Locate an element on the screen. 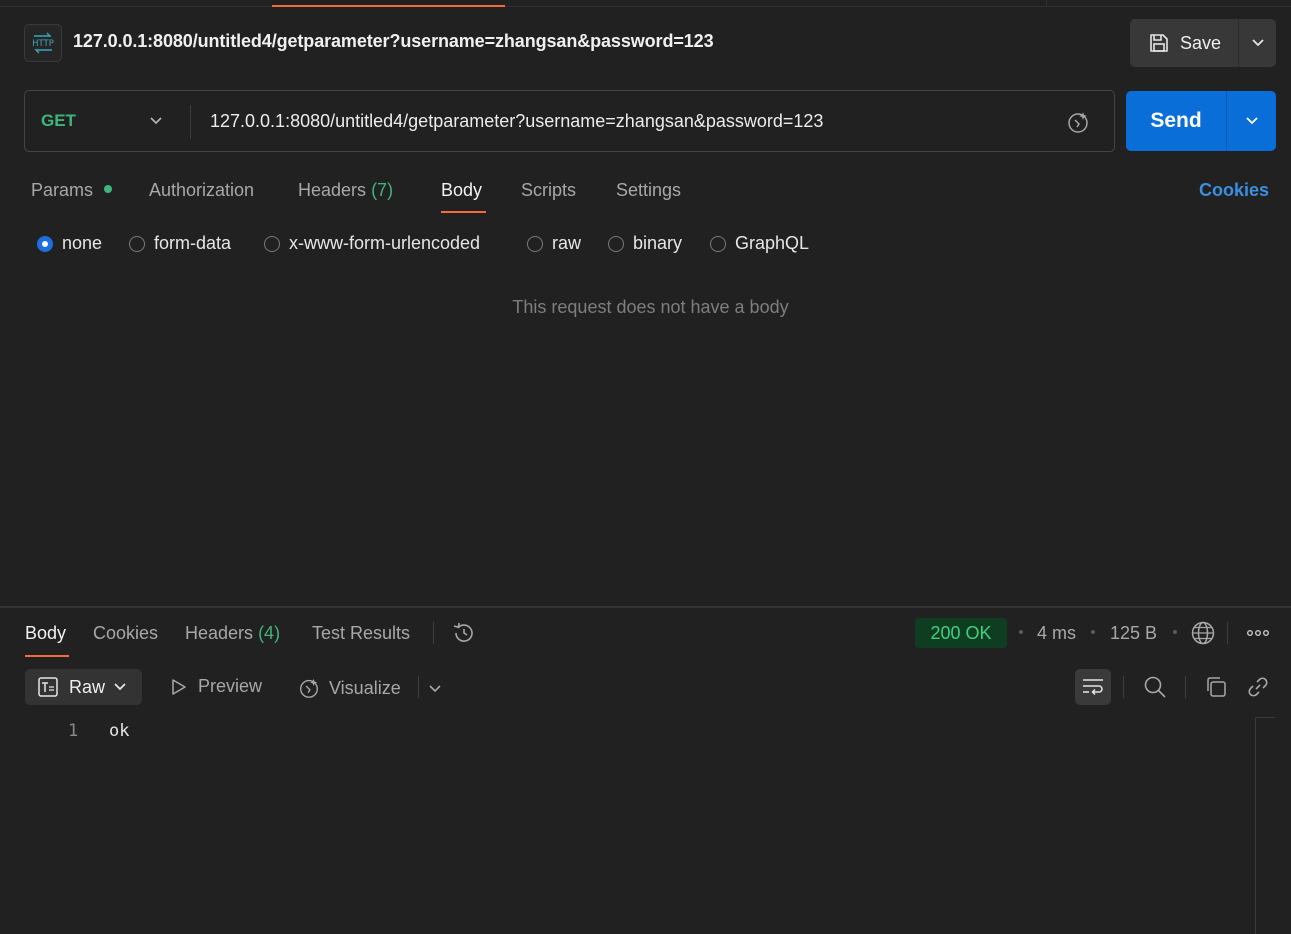 The height and width of the screenshot is (934, 1291). response-tab-headers-label: Headers is located at coordinates (219, 633).